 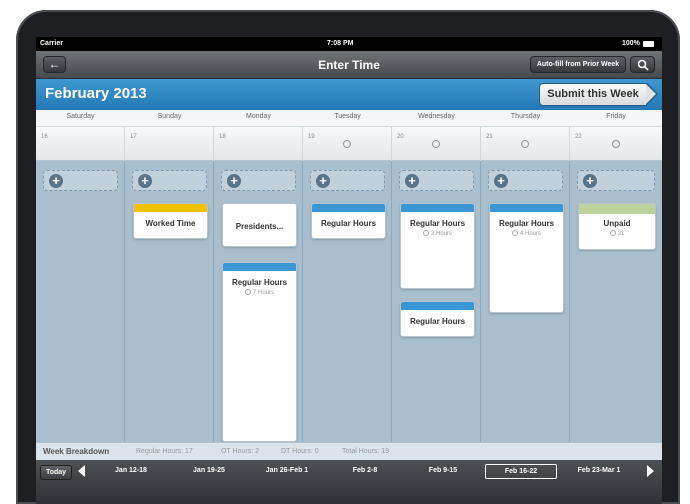 What do you see at coordinates (598, 94) in the screenshot?
I see `submit-week-button: Submit this Week` at bounding box center [598, 94].